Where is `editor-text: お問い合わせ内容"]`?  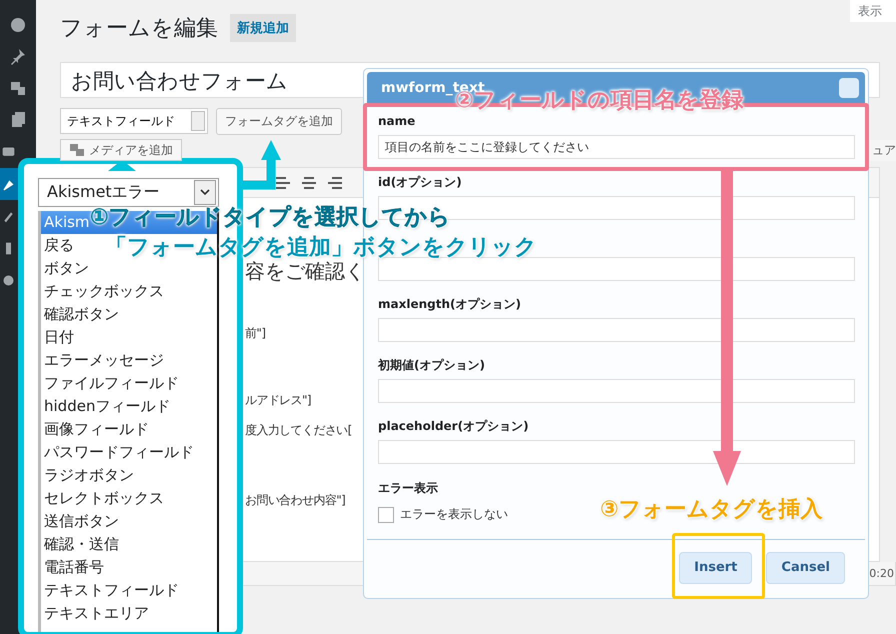
editor-text: お問い合わせ内容"] is located at coordinates (295, 500).